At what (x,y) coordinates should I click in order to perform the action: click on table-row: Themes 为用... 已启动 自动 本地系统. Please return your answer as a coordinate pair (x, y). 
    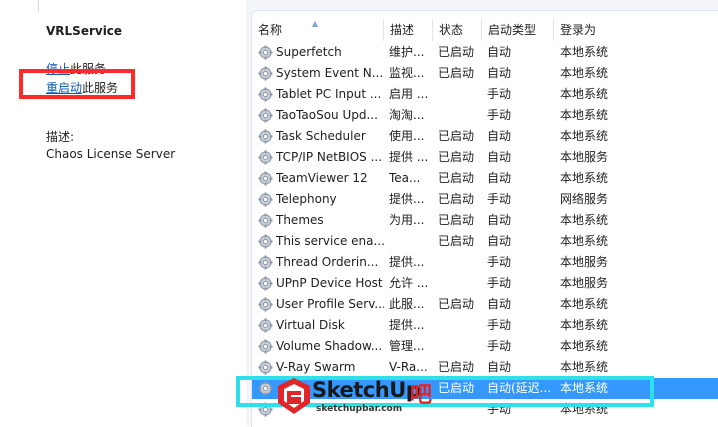
    Looking at the image, I should click on (485, 220).